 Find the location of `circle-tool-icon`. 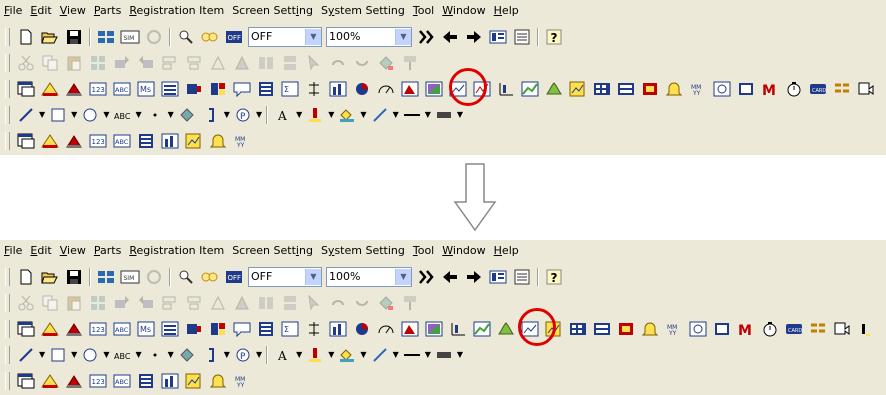

circle-tool-icon is located at coordinates (90, 355).